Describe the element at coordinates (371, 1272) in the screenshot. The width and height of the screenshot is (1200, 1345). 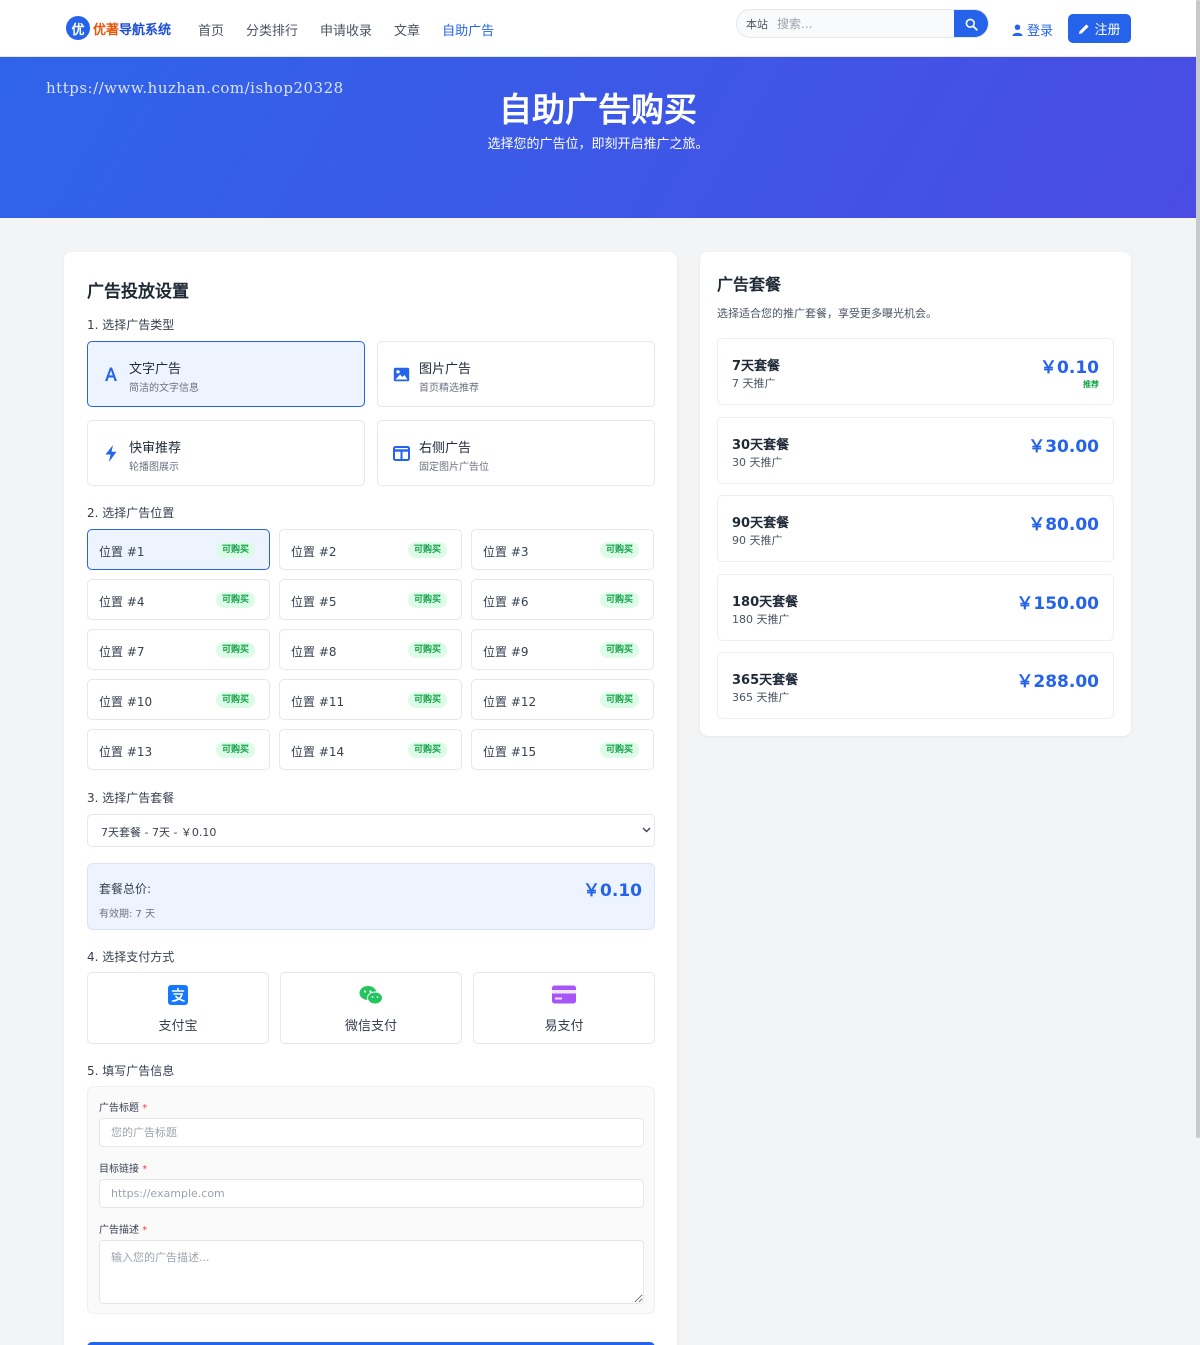
I see `ad-desc-textarea` at that location.